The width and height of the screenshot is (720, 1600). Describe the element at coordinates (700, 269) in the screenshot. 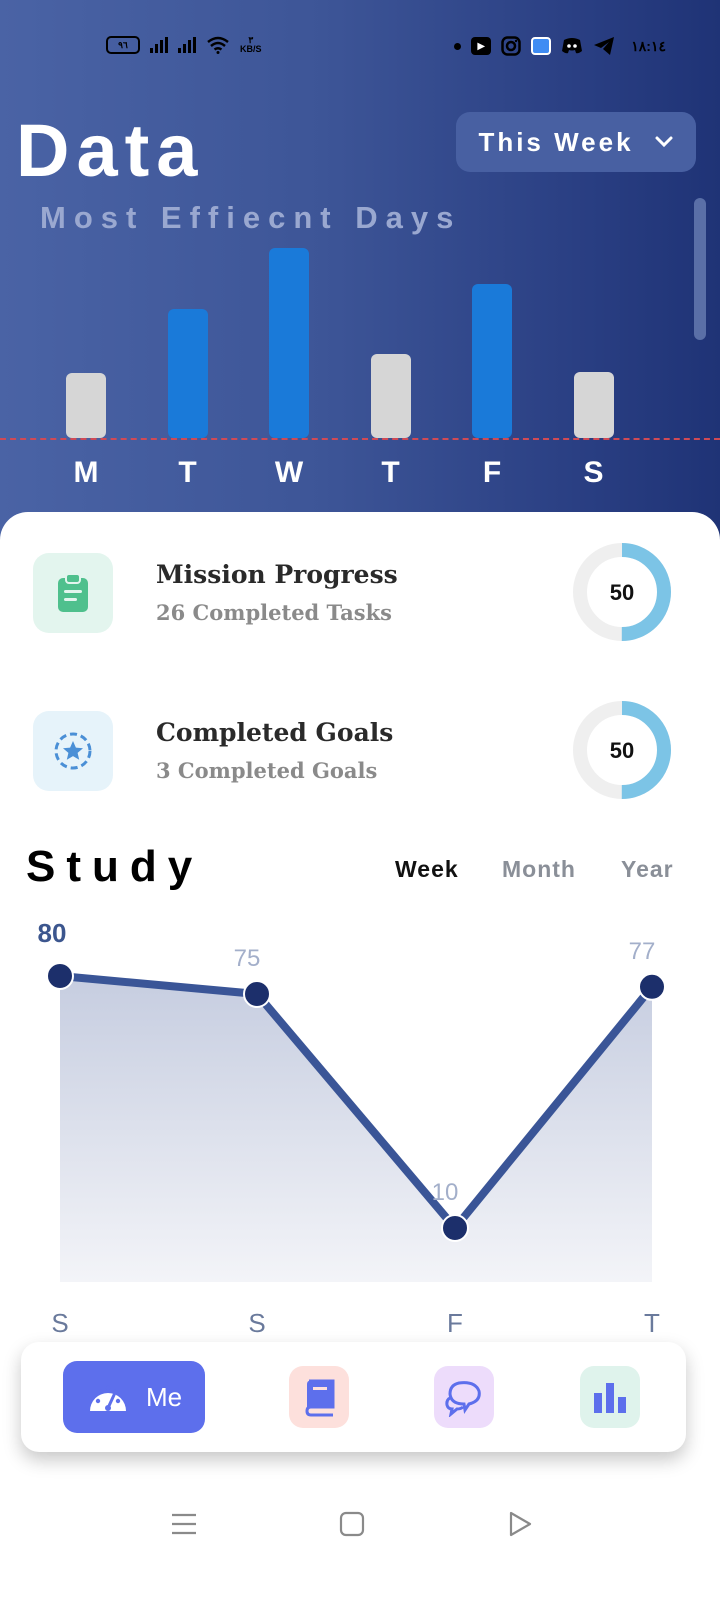

I see `scrollbar` at that location.